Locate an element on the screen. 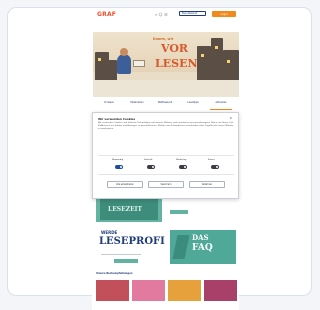 This screenshot has height=310, width=320. leseprofi-banner: WERDE LESEPROFI is located at coordinates (130, 248).